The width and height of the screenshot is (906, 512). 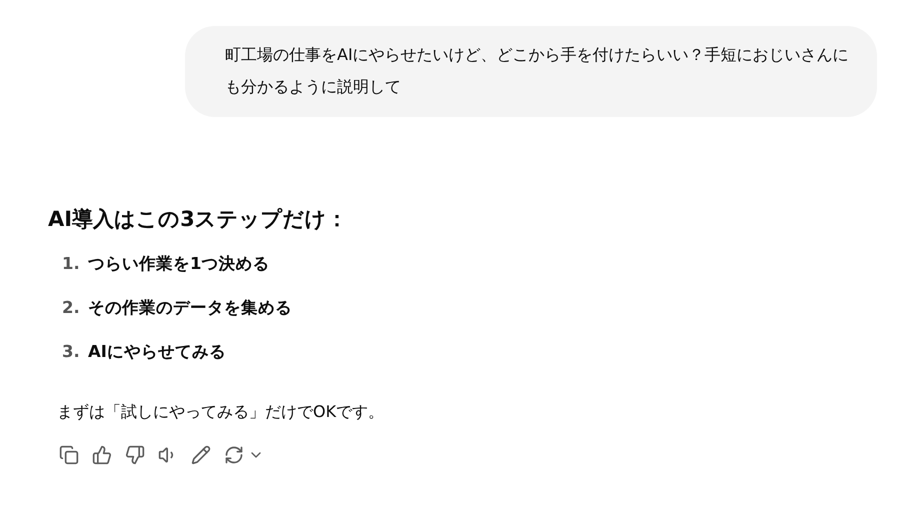 What do you see at coordinates (71, 308) in the screenshot?
I see `step-number: 2.` at bounding box center [71, 308].